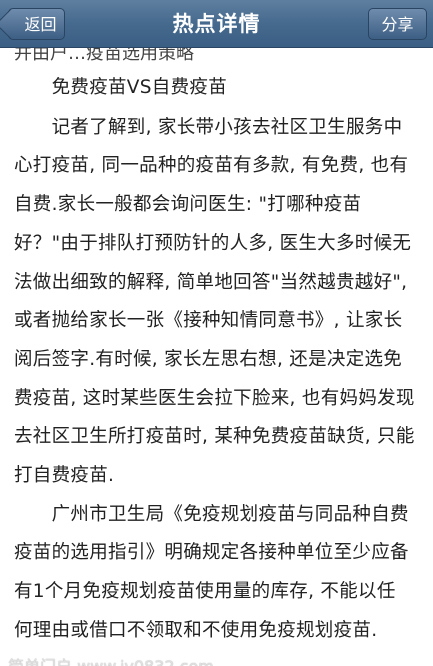 Image resolution: width=433 pixels, height=666 pixels. I want to click on navigation-bar: 返回 热点详情 分享, so click(216, 24).